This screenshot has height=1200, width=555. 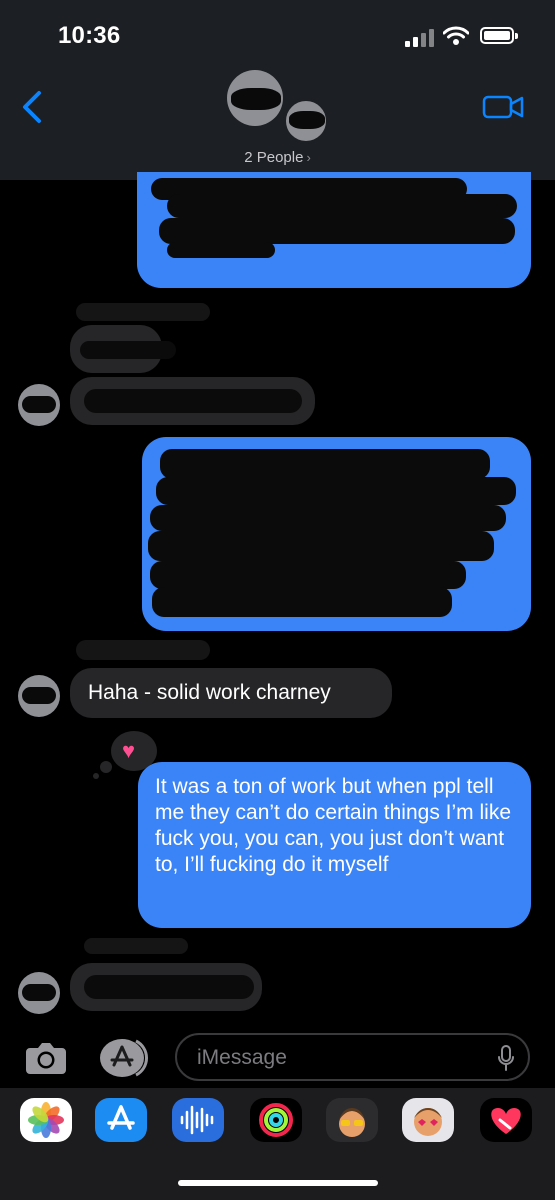 I want to click on camera-icon, so click(x=46, y=1058).